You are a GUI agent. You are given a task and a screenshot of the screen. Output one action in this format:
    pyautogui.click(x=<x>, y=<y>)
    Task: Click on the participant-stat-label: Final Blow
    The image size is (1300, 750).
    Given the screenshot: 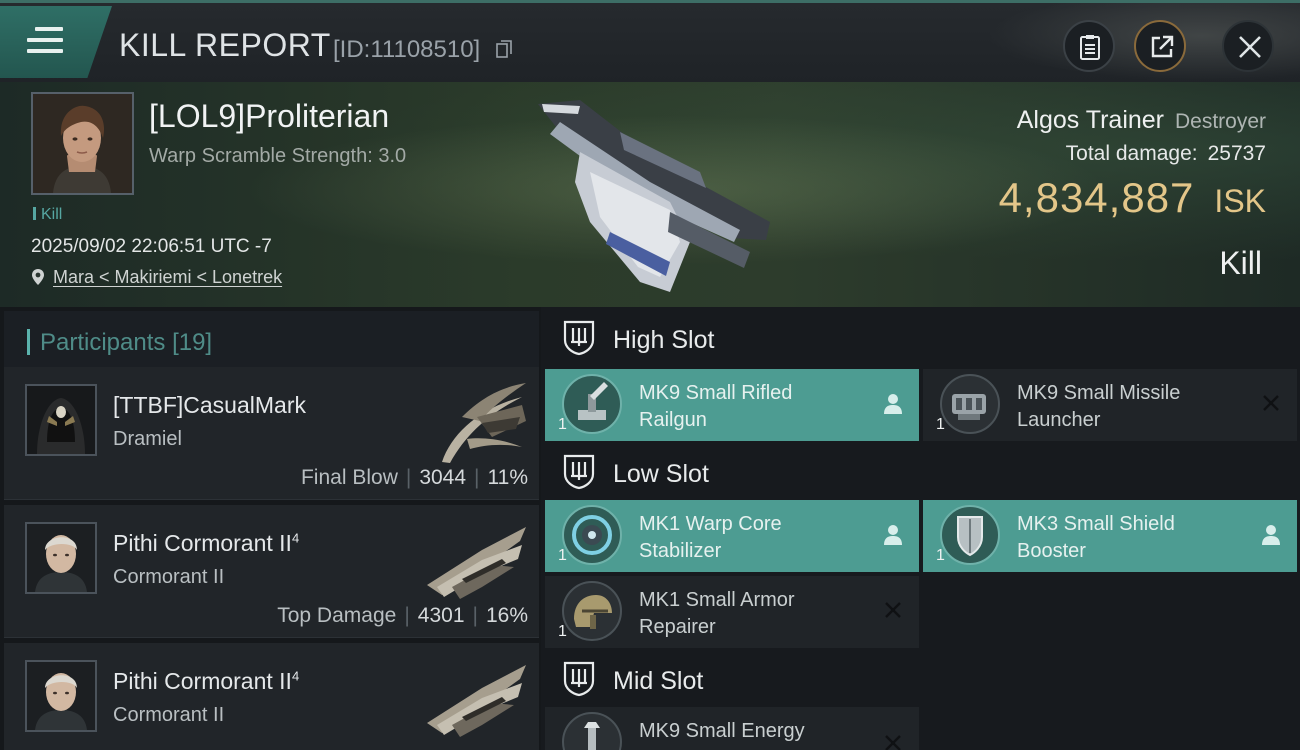 What is the action you would take?
    pyautogui.click(x=349, y=477)
    